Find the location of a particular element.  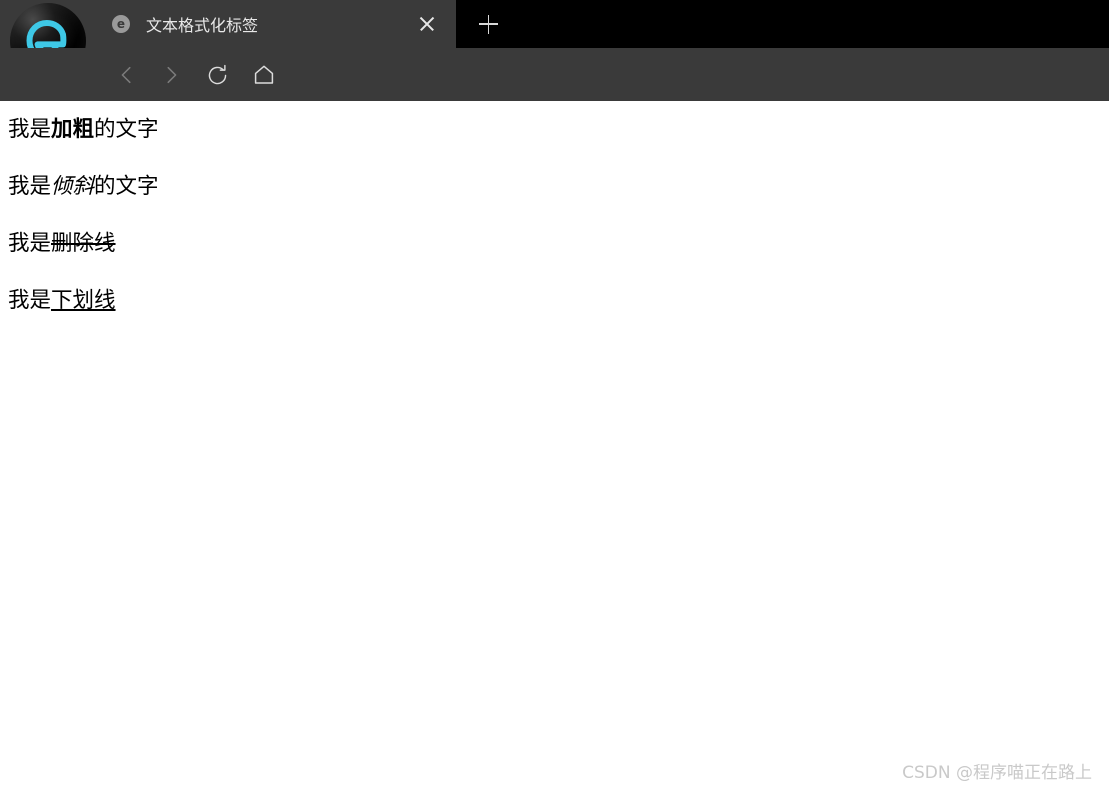

bold-text: 加粗 is located at coordinates (73, 129).